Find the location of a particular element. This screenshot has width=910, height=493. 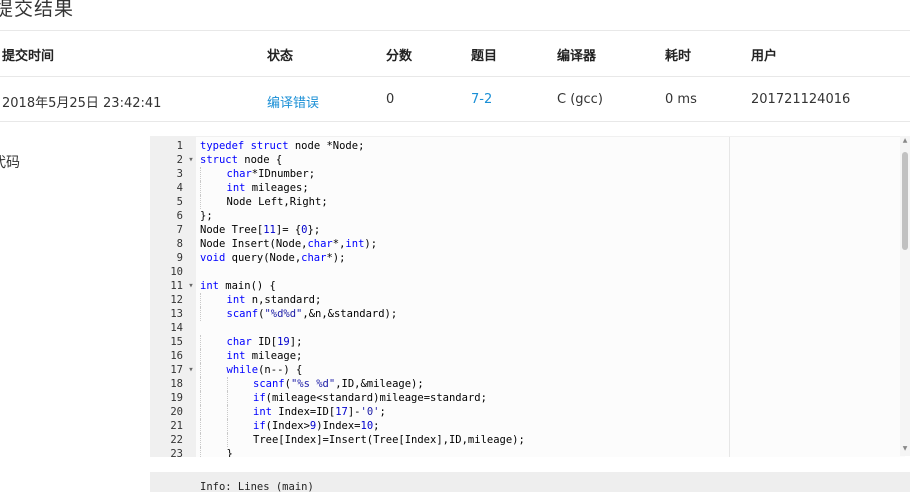

compiler-output-text: Info: Lines (main) is located at coordinates (257, 487).